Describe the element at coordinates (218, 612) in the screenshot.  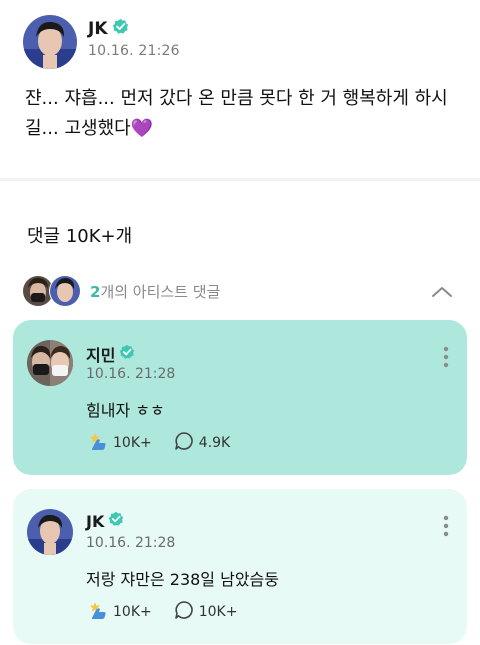
I see `reply-count: 10K+` at that location.